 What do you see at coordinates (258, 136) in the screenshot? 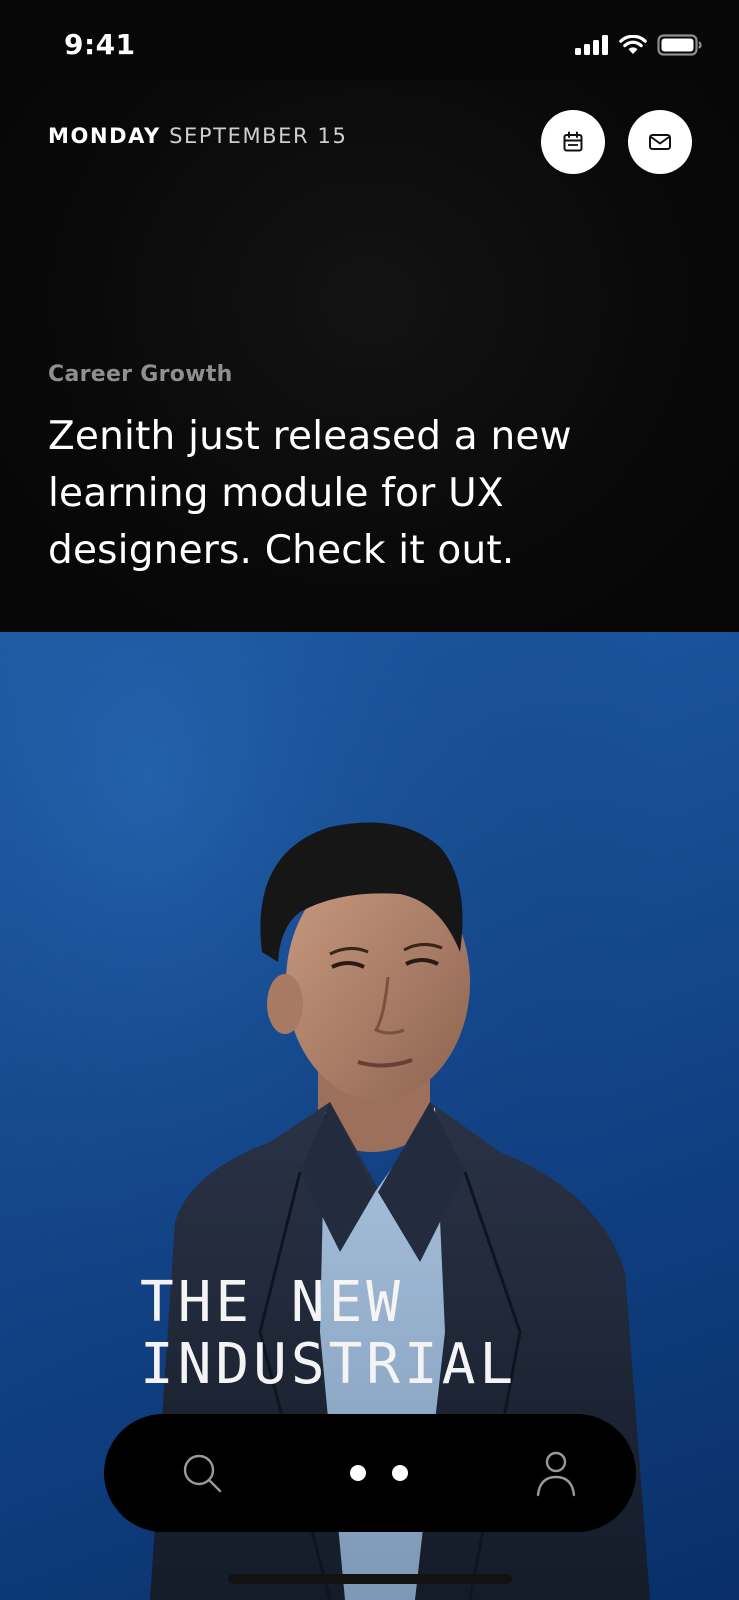
I see `date-text: SEPTEMBER 15` at bounding box center [258, 136].